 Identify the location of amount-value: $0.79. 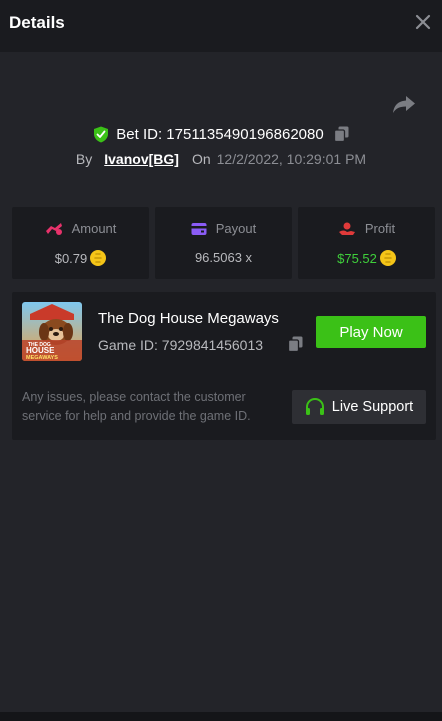
(71, 258).